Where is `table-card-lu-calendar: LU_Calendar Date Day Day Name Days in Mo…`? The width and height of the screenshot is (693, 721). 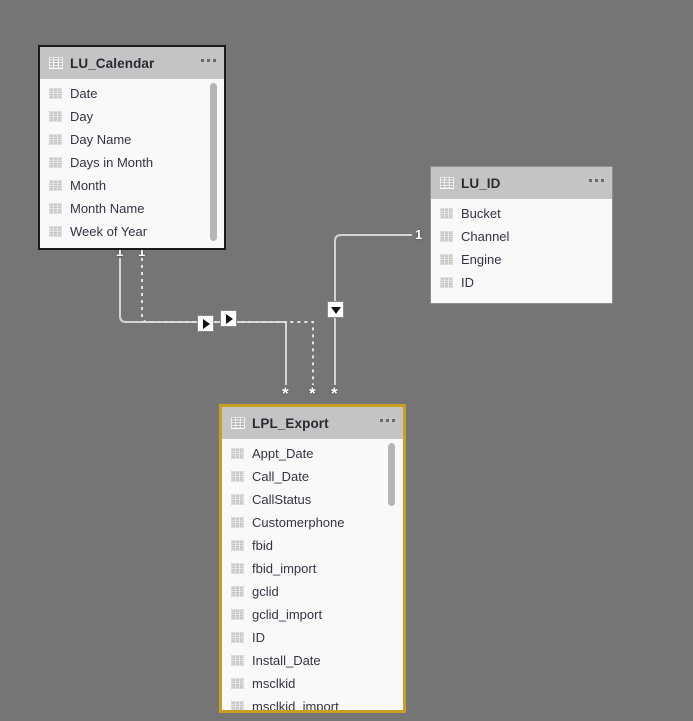 table-card-lu-calendar: LU_Calendar Date Day Day Name Days in Mo… is located at coordinates (132, 147).